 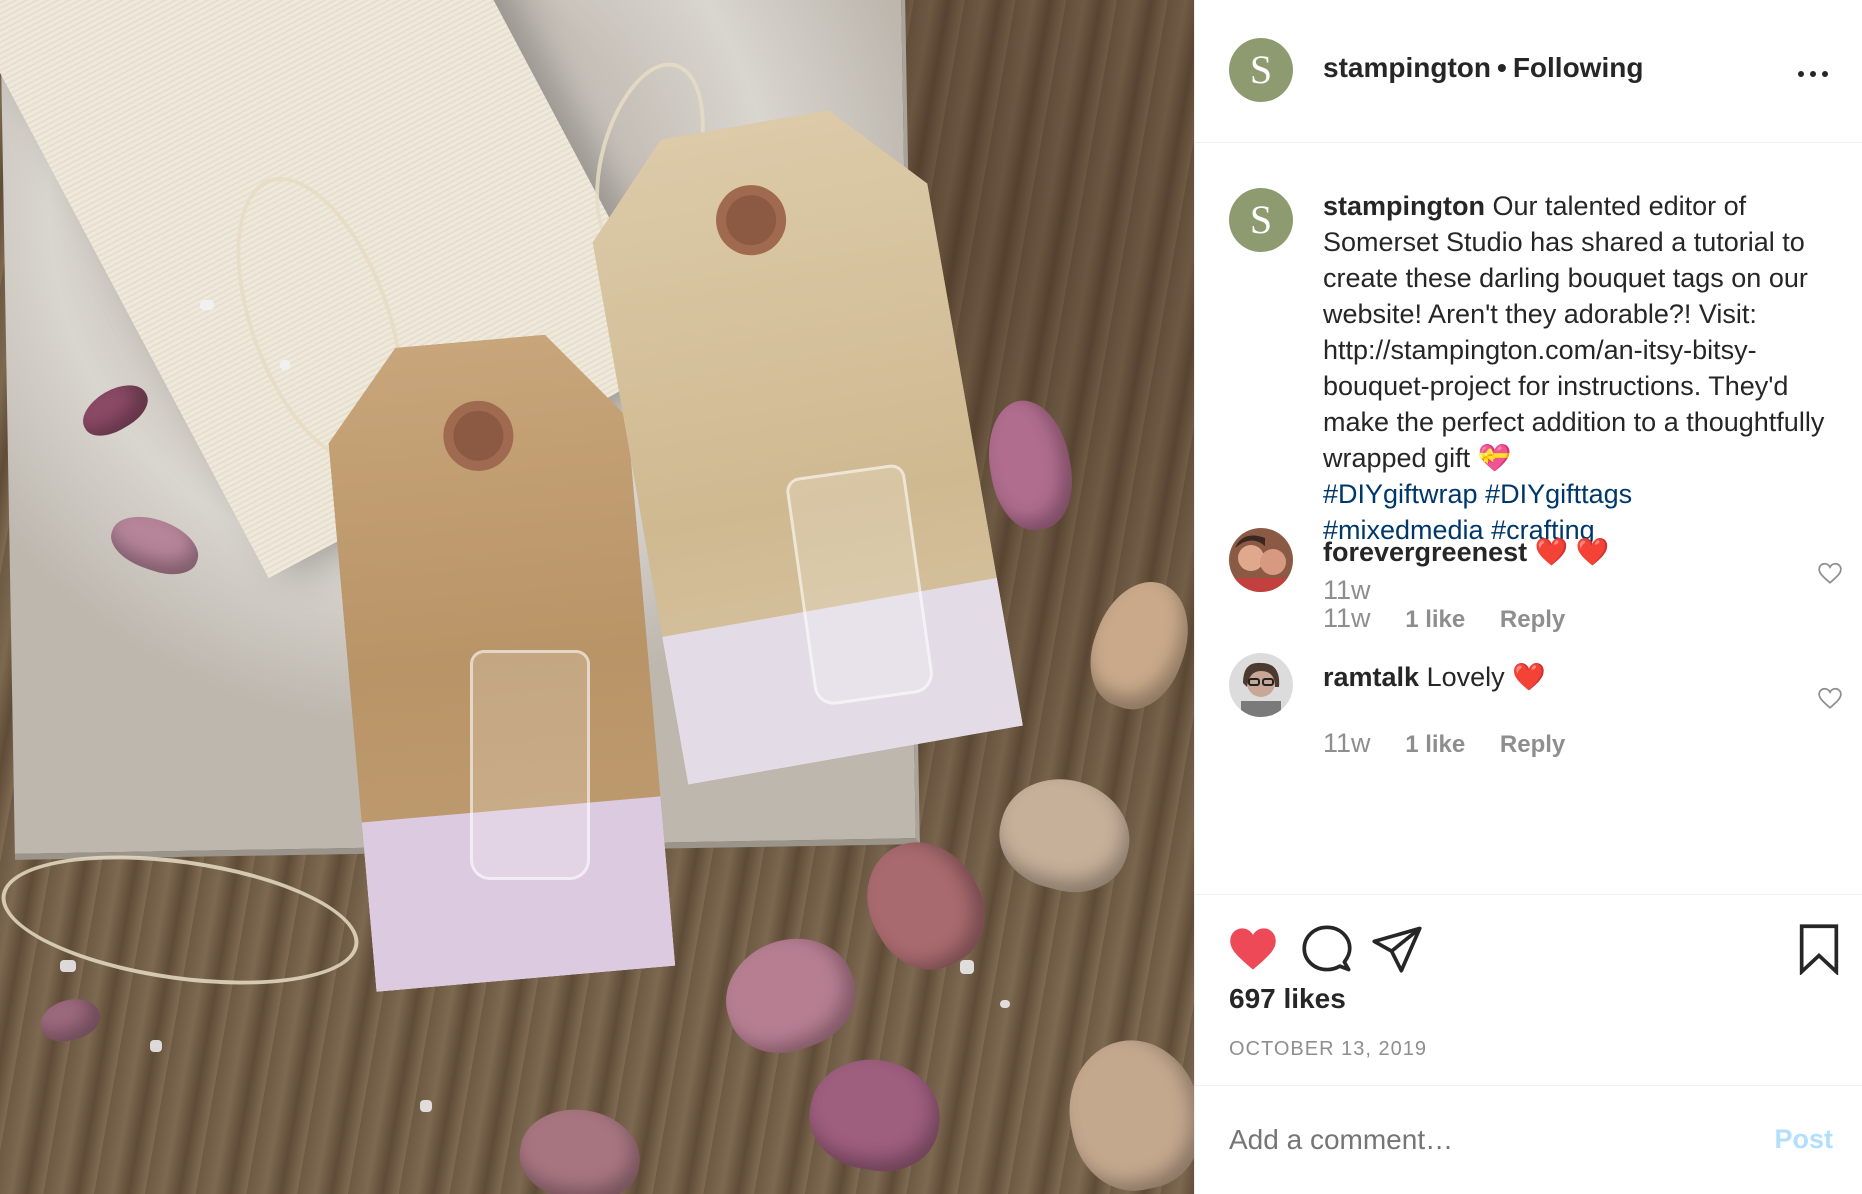 I want to click on rose-petal, so click(x=70, y=1020).